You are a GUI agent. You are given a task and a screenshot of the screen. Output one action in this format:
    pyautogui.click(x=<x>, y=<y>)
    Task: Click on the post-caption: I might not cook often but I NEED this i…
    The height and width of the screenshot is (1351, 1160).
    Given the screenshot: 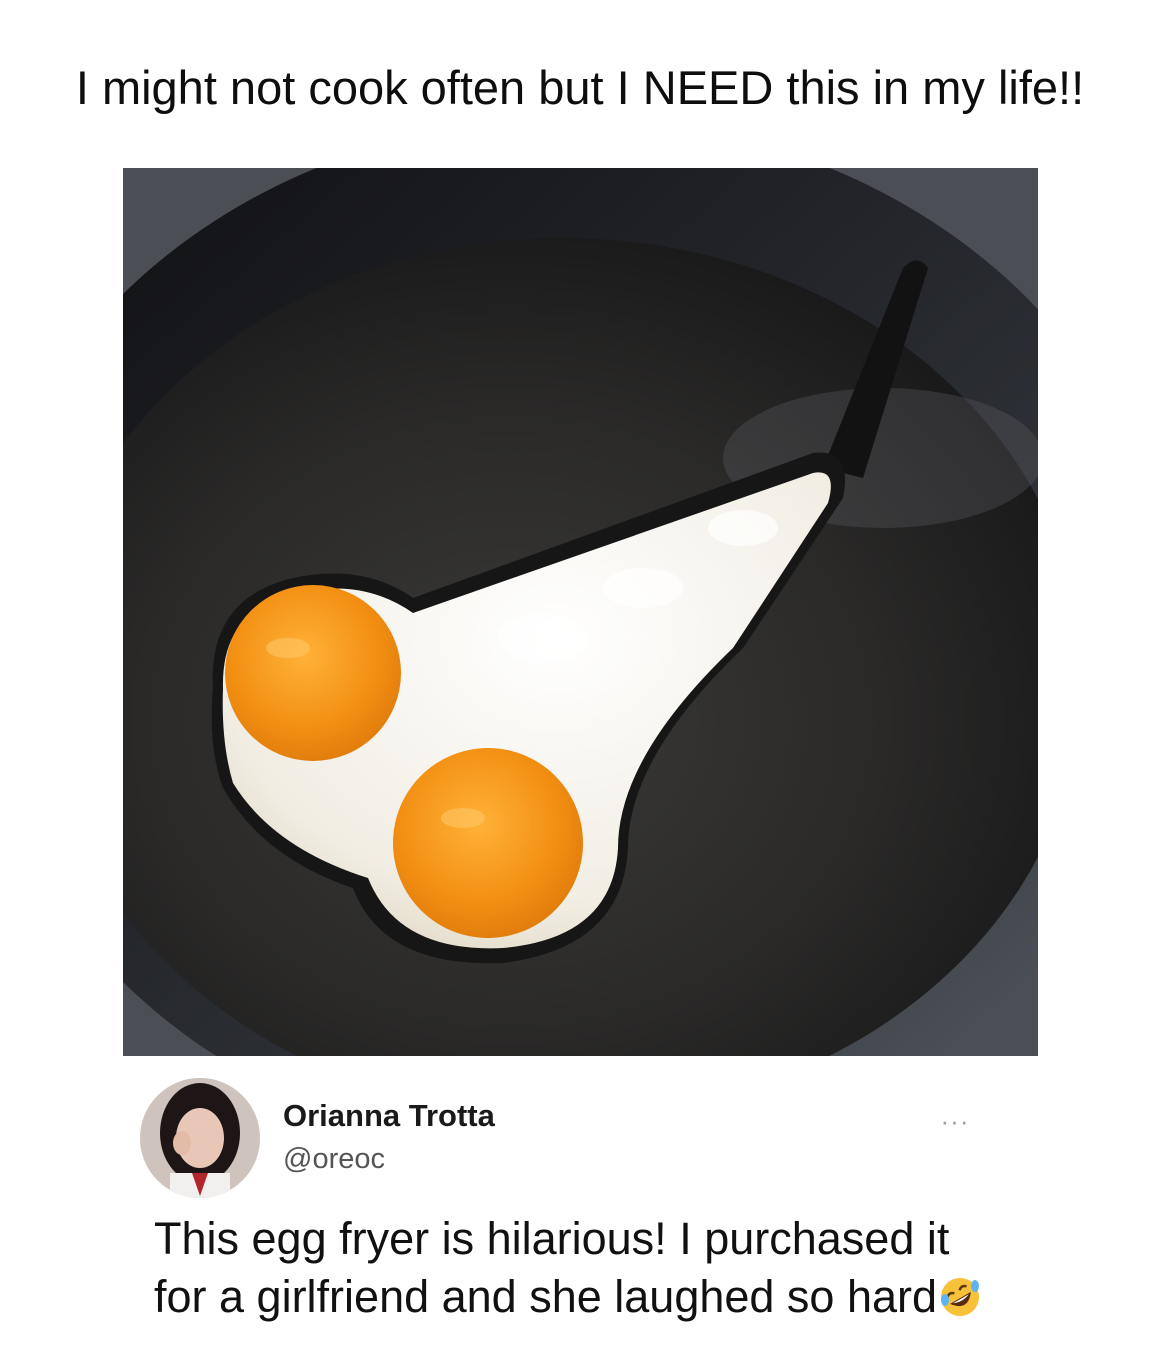 What is the action you would take?
    pyautogui.click(x=580, y=87)
    